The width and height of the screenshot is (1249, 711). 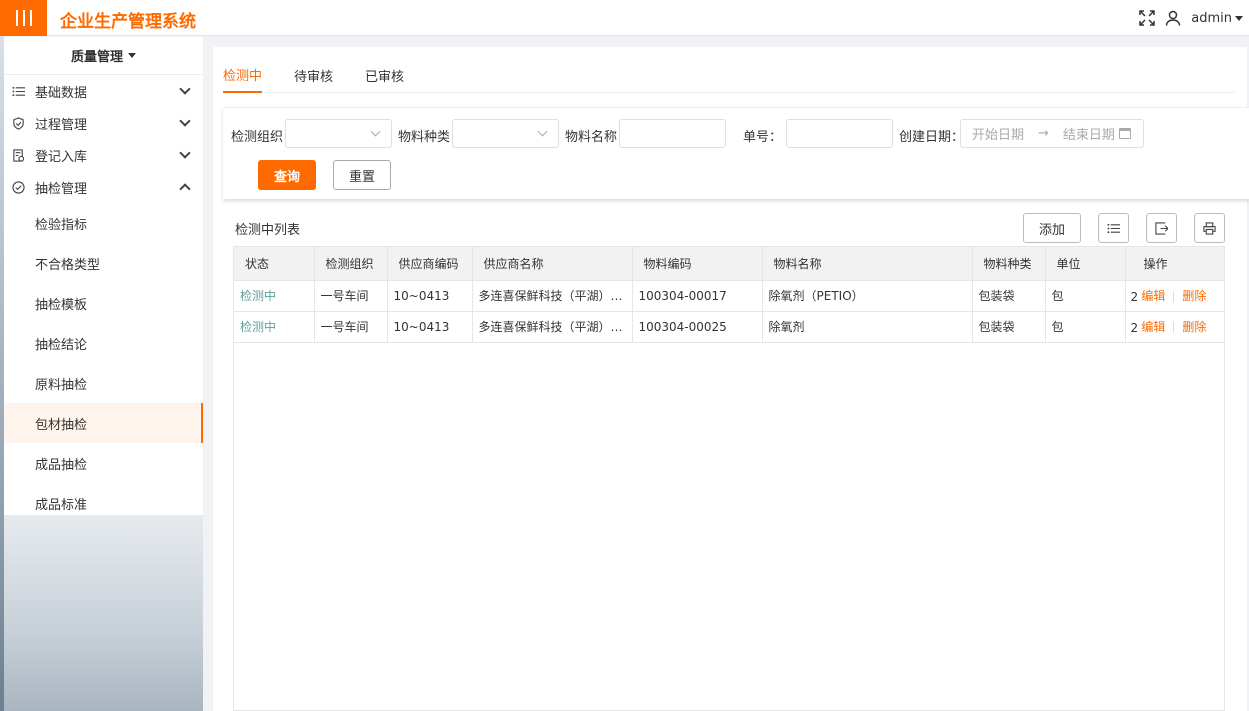 What do you see at coordinates (185, 189) in the screenshot?
I see `chevron-up-icon` at bounding box center [185, 189].